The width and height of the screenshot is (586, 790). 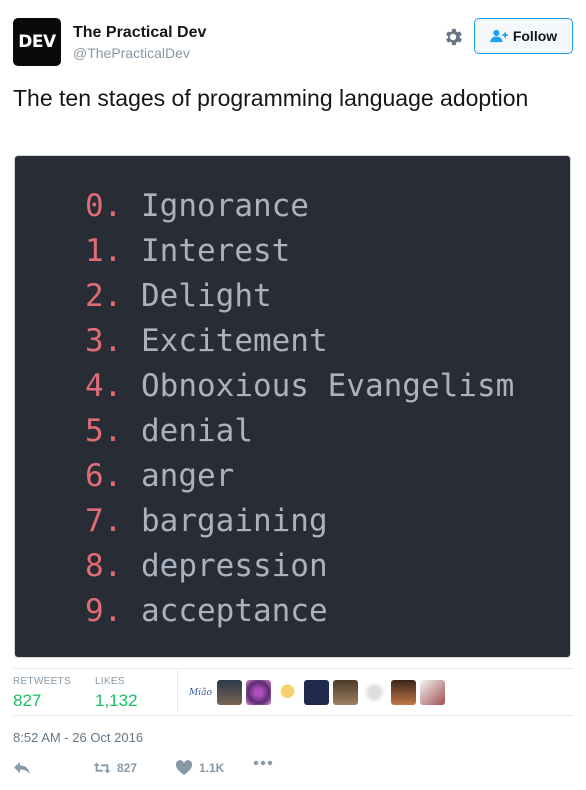 I want to click on retweets-stat: RETWEETS 827, so click(x=42, y=693).